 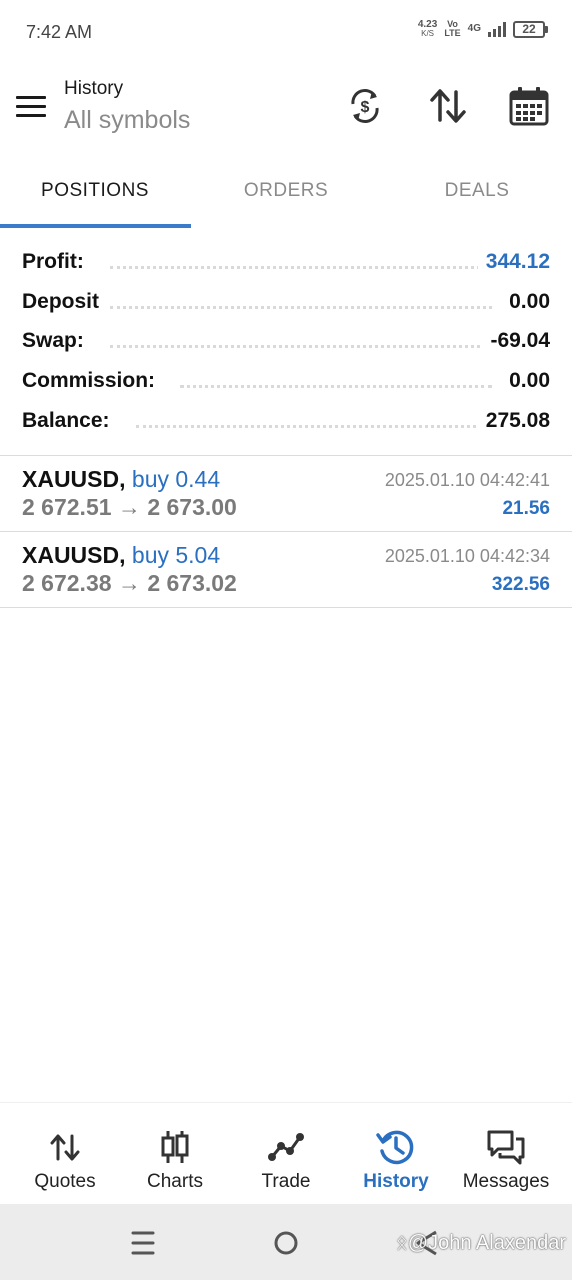 What do you see at coordinates (506, 1147) in the screenshot?
I see `chat-bubbles-icon` at bounding box center [506, 1147].